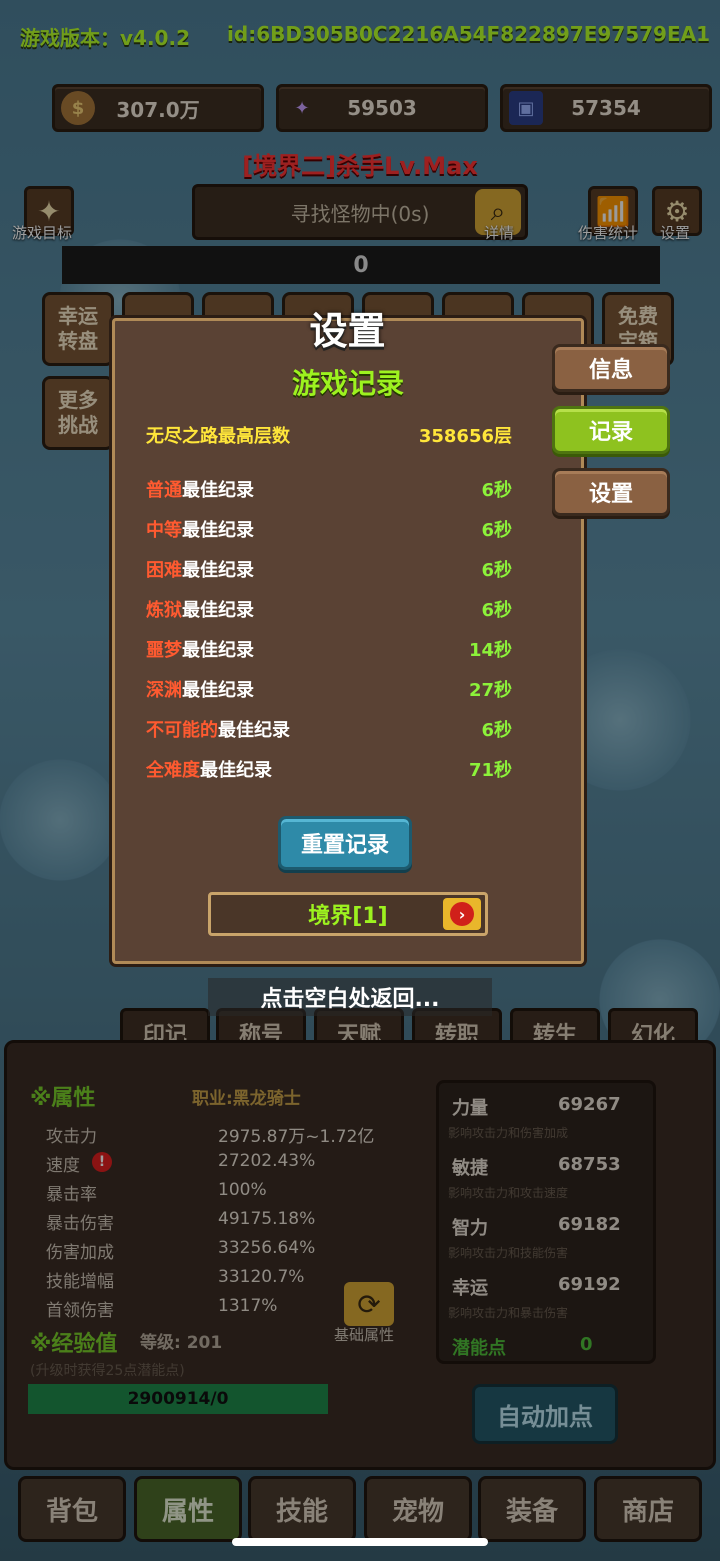 The image size is (720, 1561). I want to click on next-realm-button: ›, so click(462, 914).